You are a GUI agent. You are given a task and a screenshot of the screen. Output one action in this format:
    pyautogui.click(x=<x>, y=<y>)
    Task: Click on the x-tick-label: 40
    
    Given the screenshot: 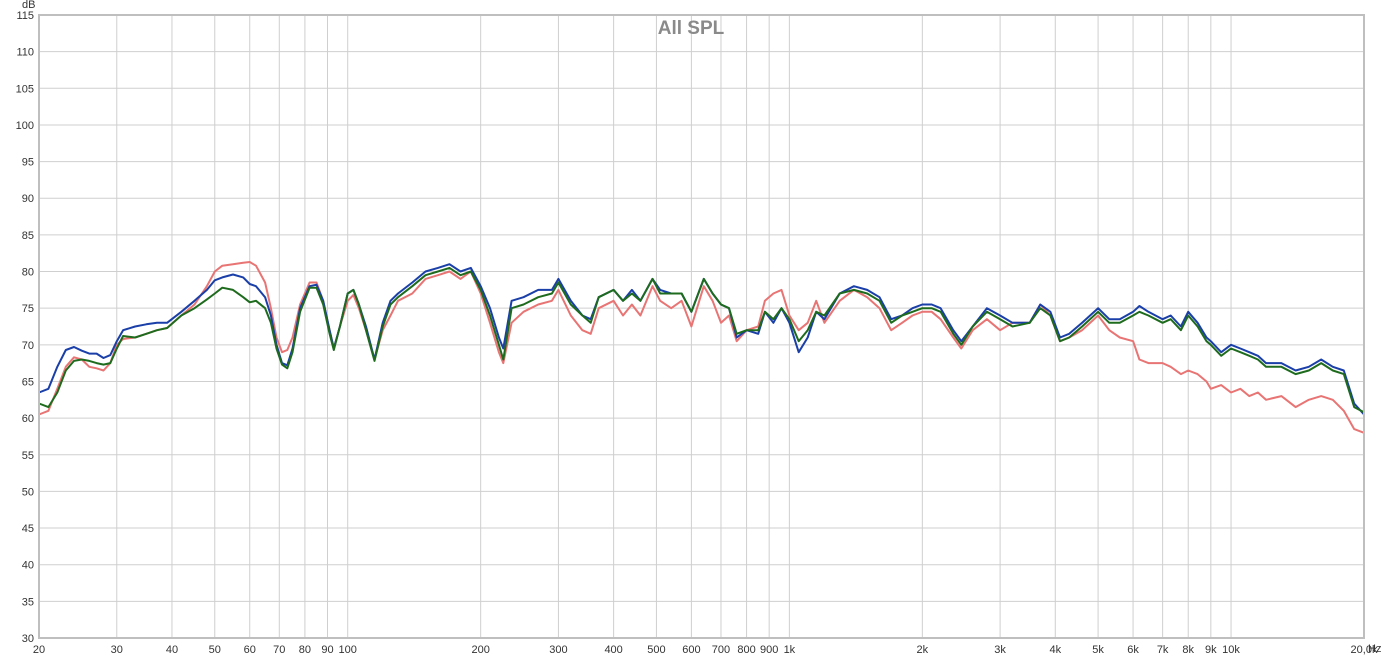 What is the action you would take?
    pyautogui.click(x=172, y=650)
    